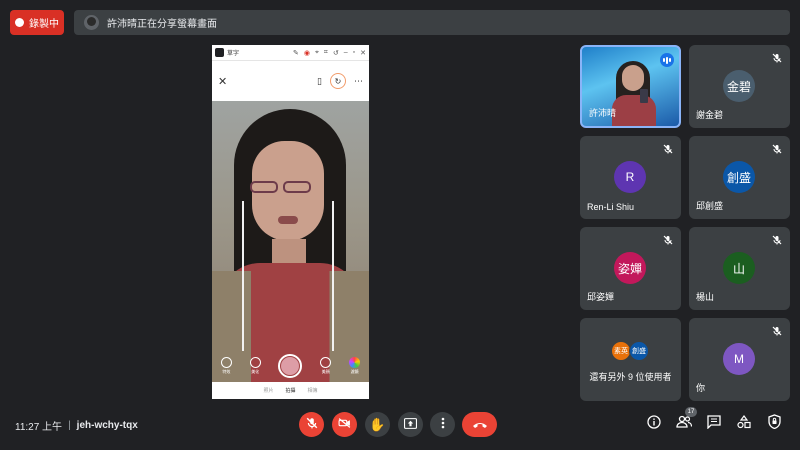 The height and width of the screenshot is (450, 800). I want to click on participant-name: Ren-Li Shiu, so click(611, 207).